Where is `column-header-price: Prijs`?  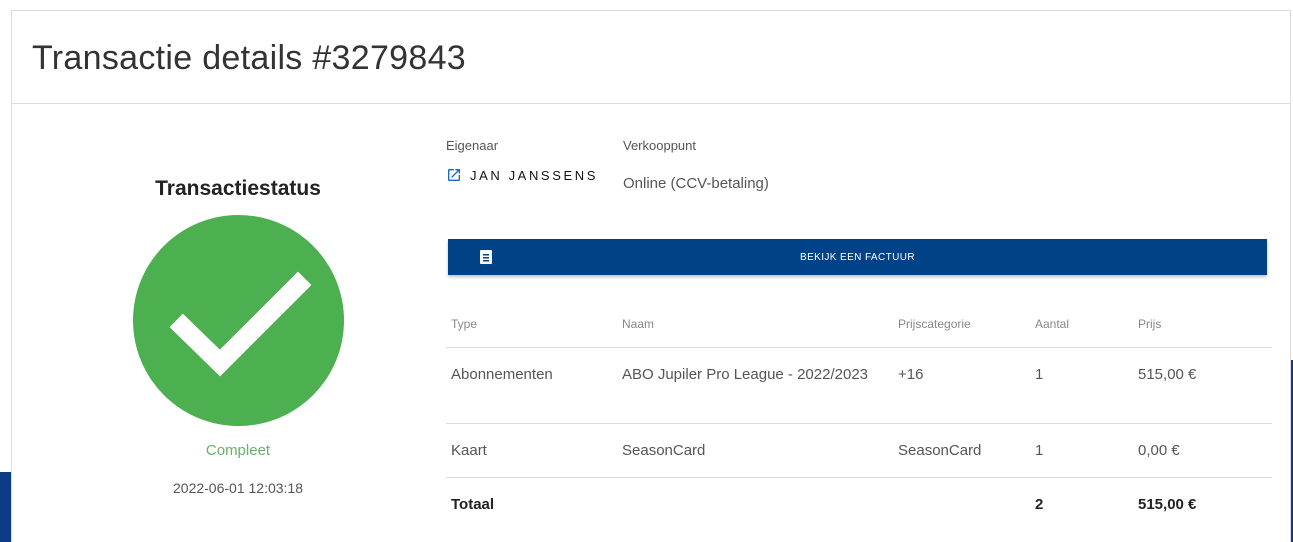 column-header-price: Prijs is located at coordinates (1202, 324).